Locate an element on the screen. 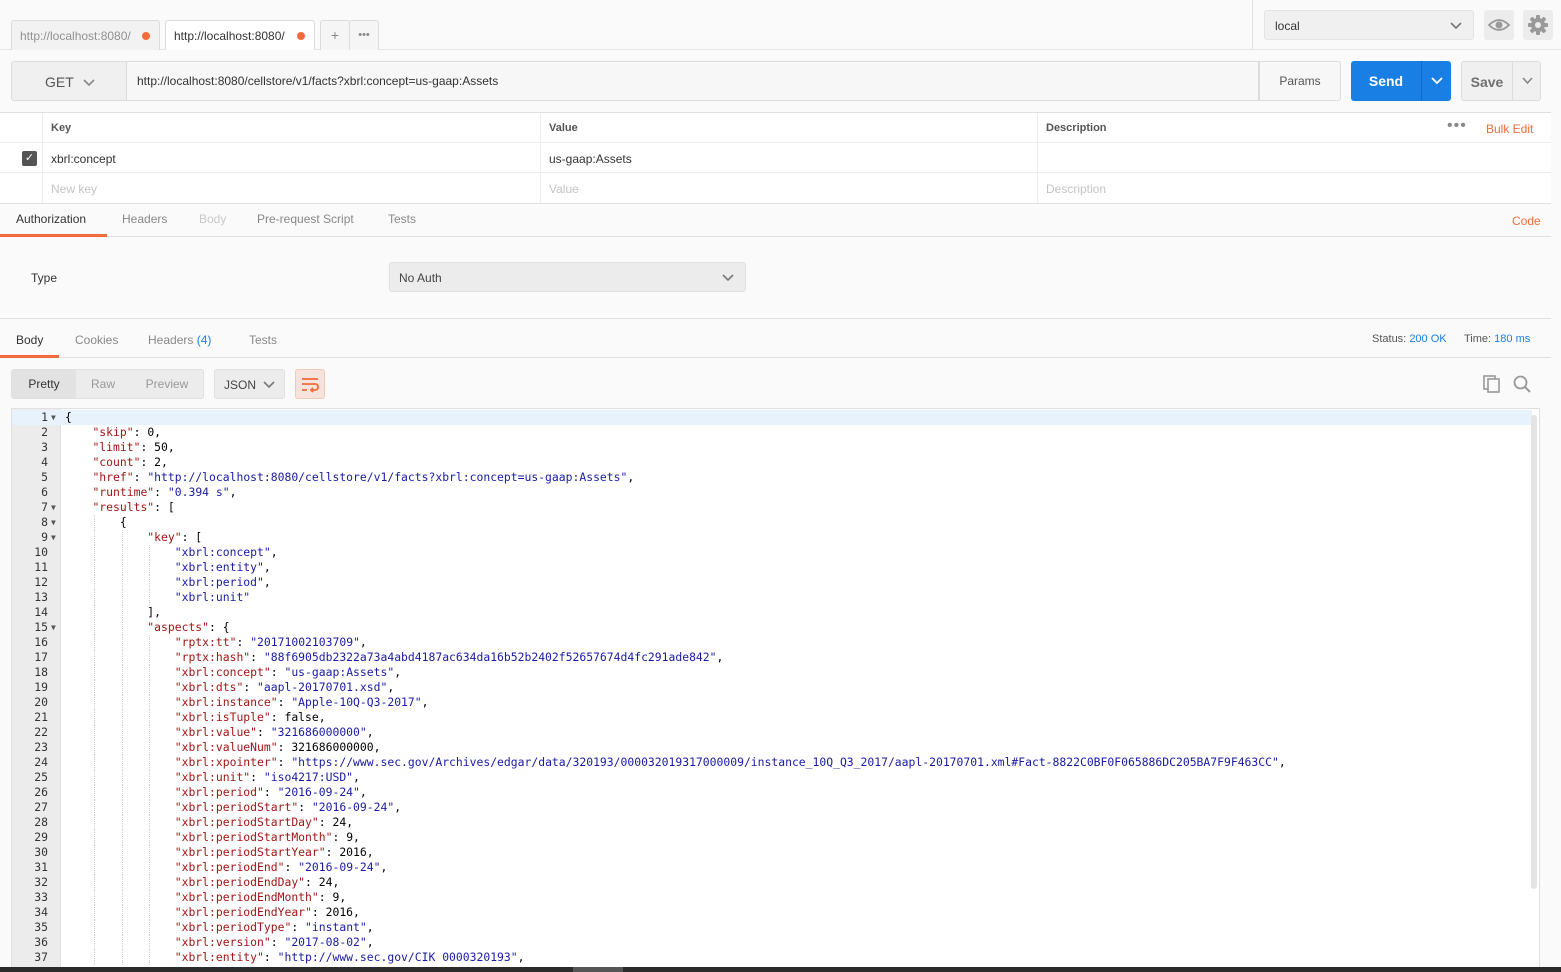  code-line: 14 ], is located at coordinates (772, 612).